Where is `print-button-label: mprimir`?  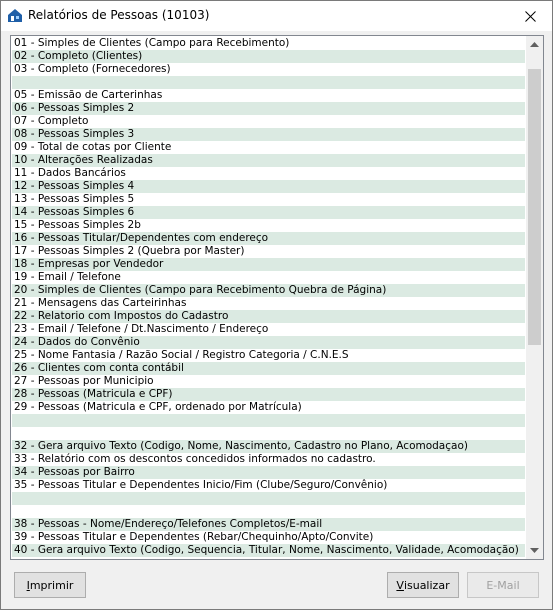
print-button-label: mprimir is located at coordinates (51, 585).